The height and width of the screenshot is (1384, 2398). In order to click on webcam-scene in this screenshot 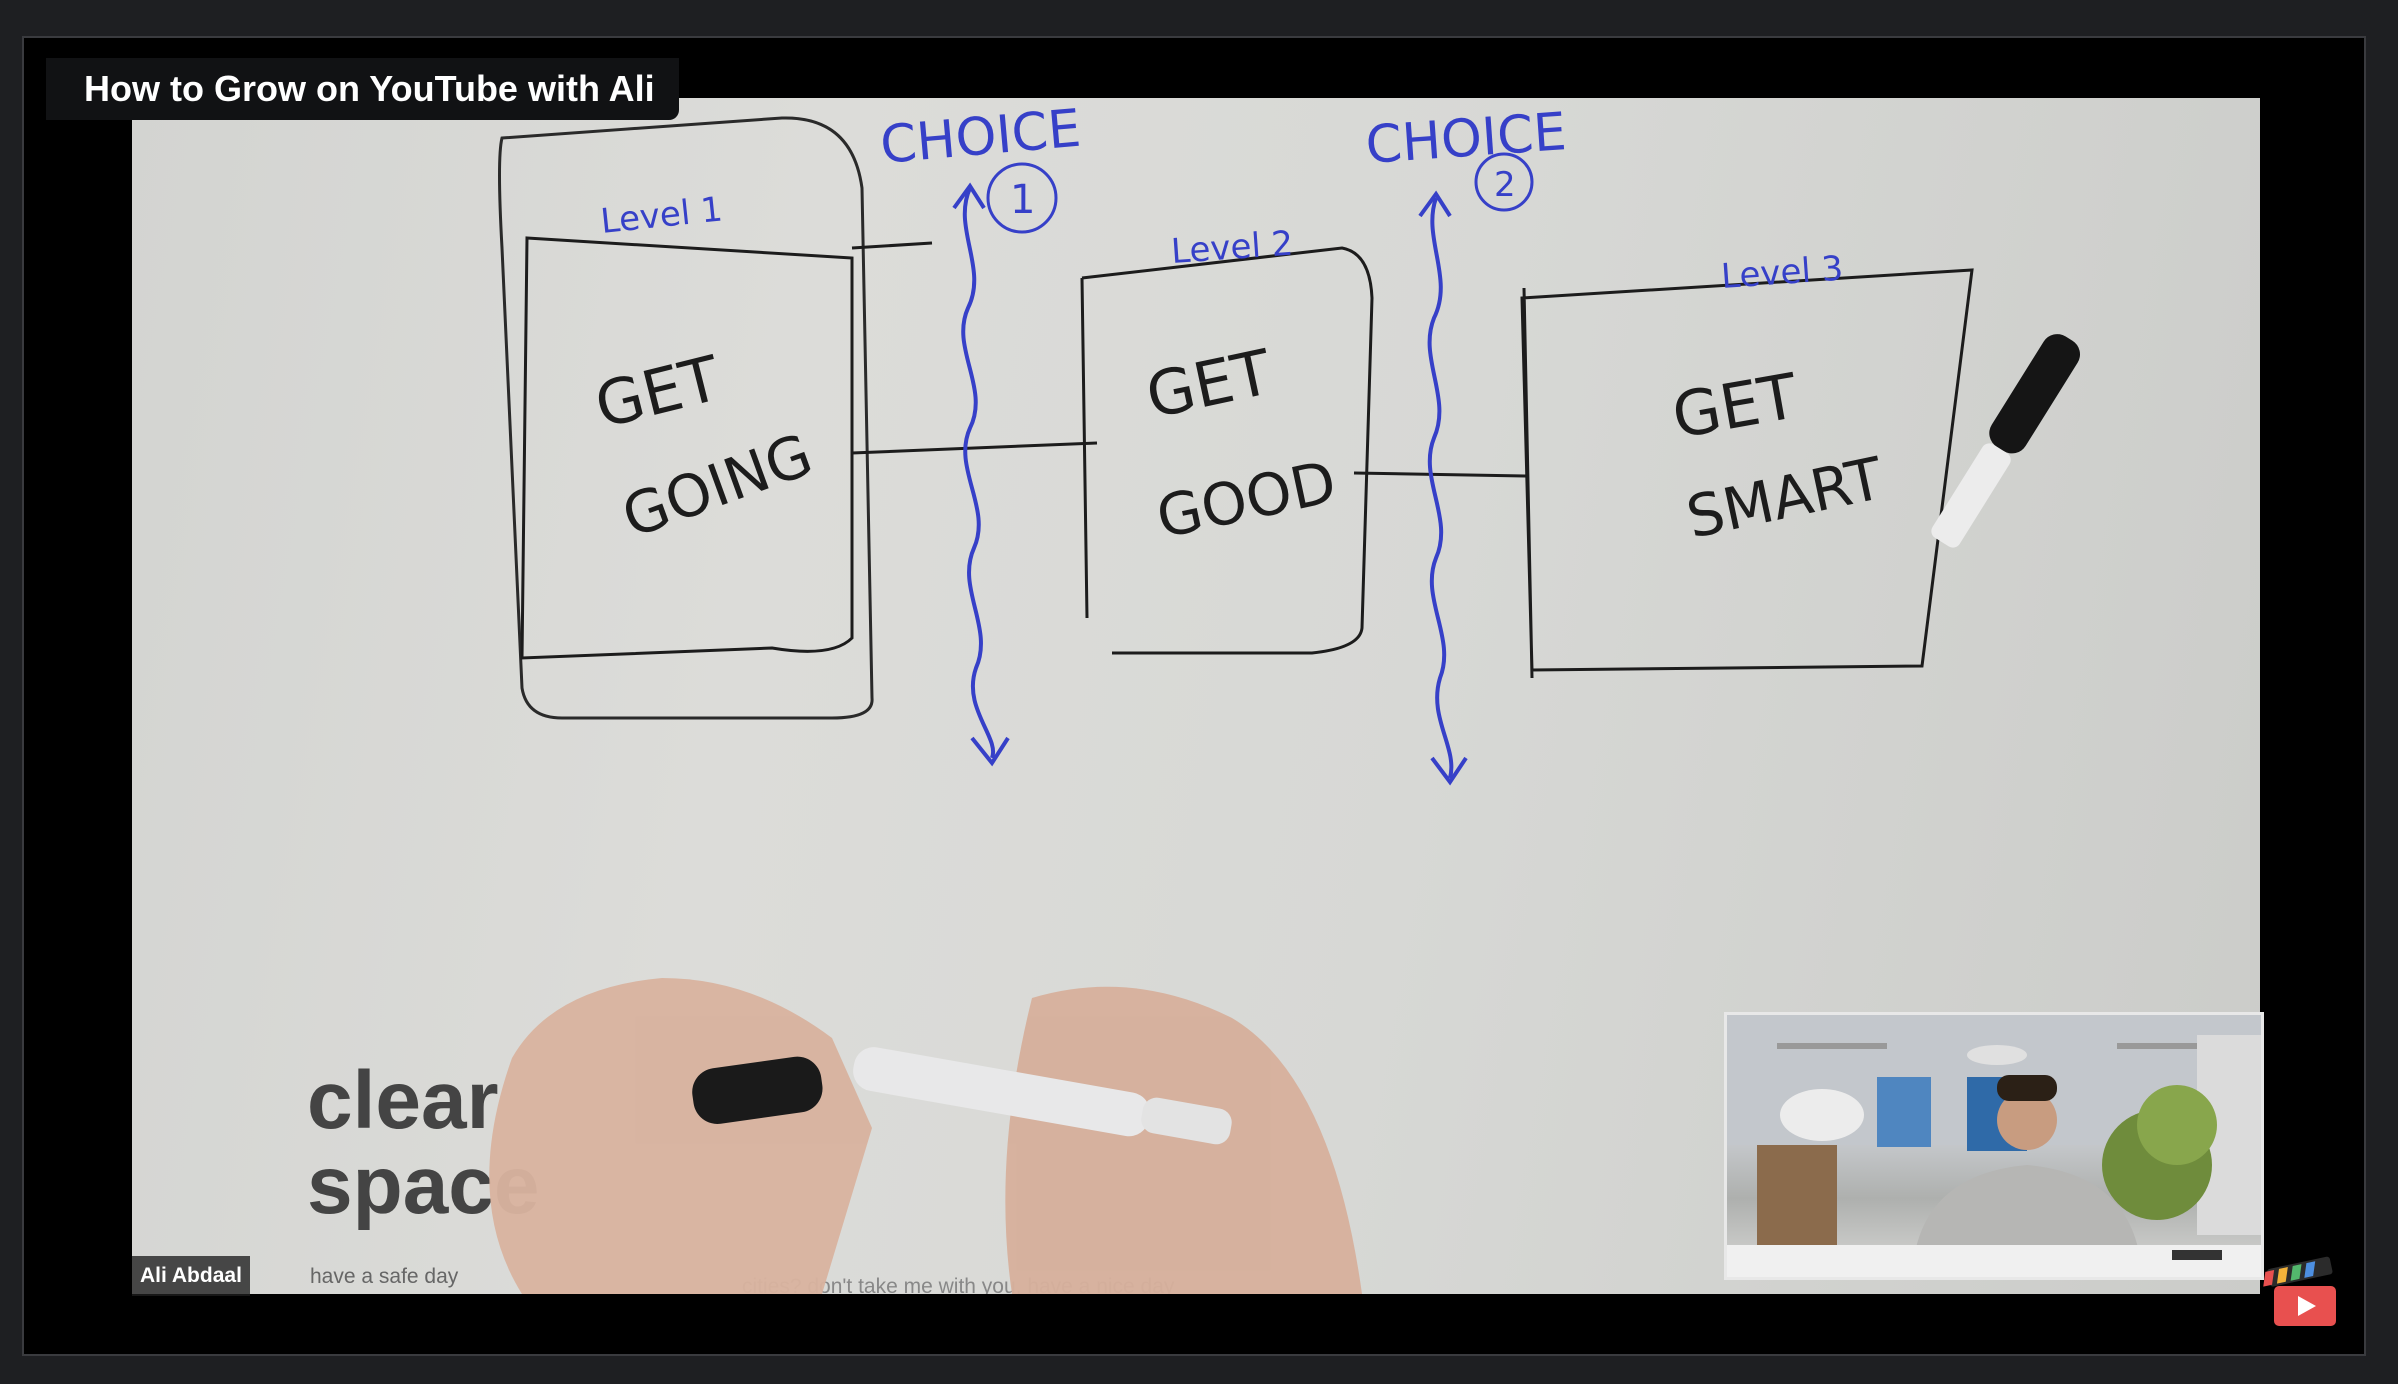, I will do `click(1994, 1146)`.